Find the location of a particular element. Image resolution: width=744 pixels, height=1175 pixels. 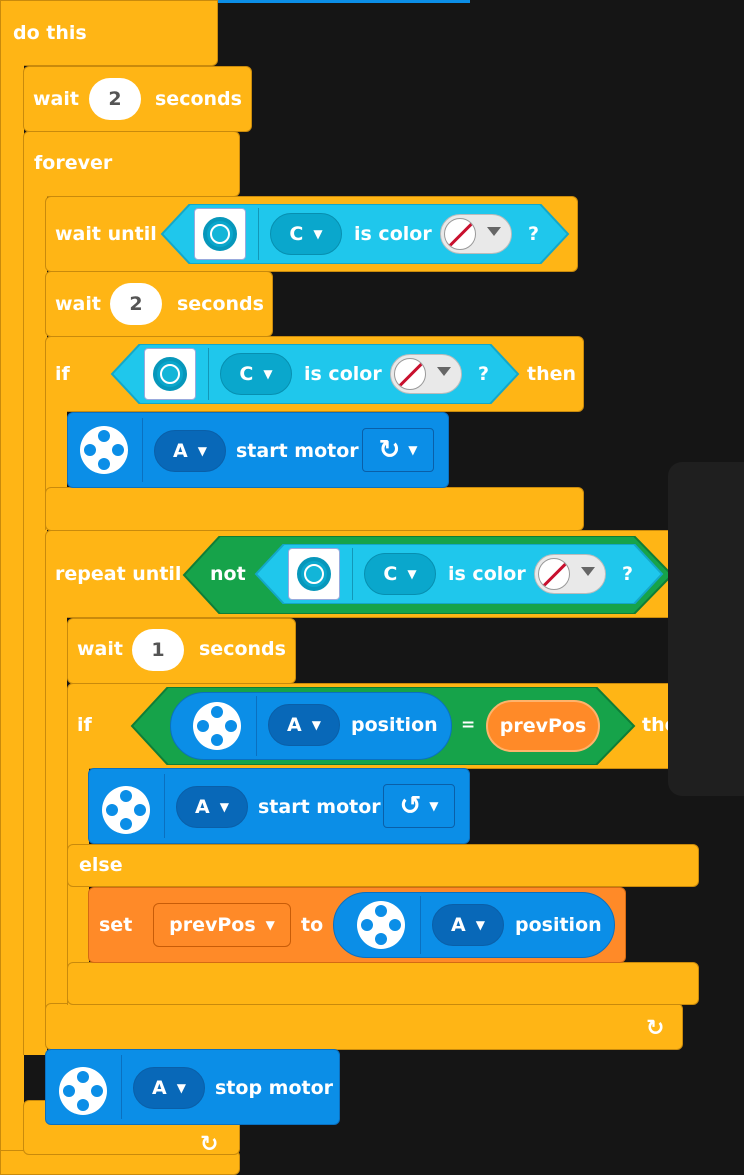

repeat-until-footer is located at coordinates (364, 1026).